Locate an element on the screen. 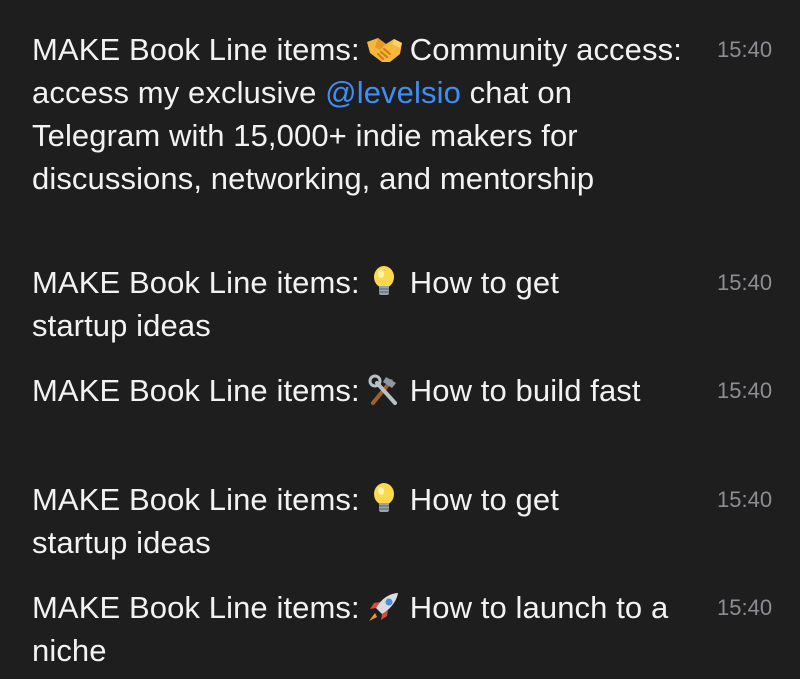 The height and width of the screenshot is (679, 800). message-content: How to build fast is located at coordinates (525, 390).